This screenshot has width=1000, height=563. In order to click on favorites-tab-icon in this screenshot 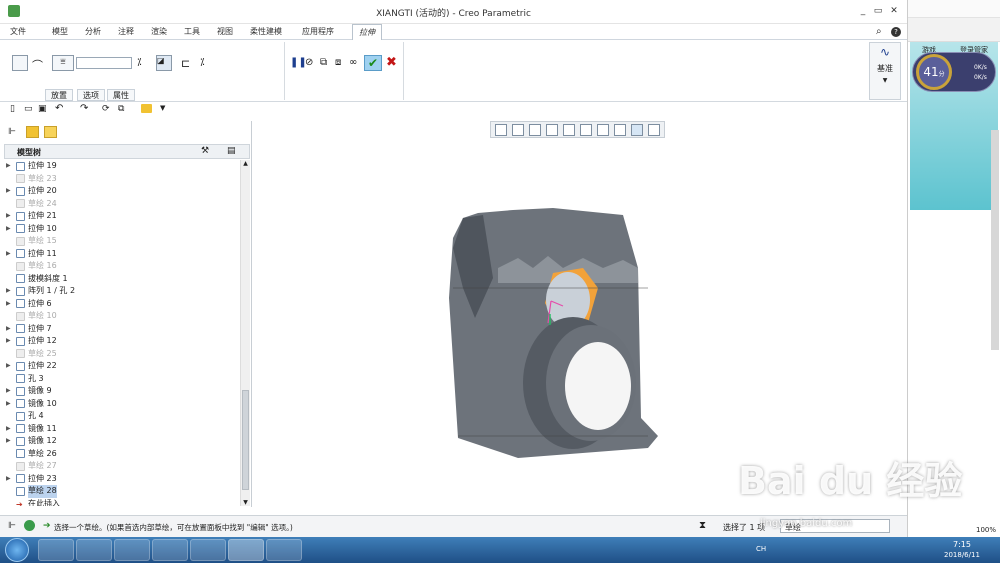, I will do `click(50, 132)`.